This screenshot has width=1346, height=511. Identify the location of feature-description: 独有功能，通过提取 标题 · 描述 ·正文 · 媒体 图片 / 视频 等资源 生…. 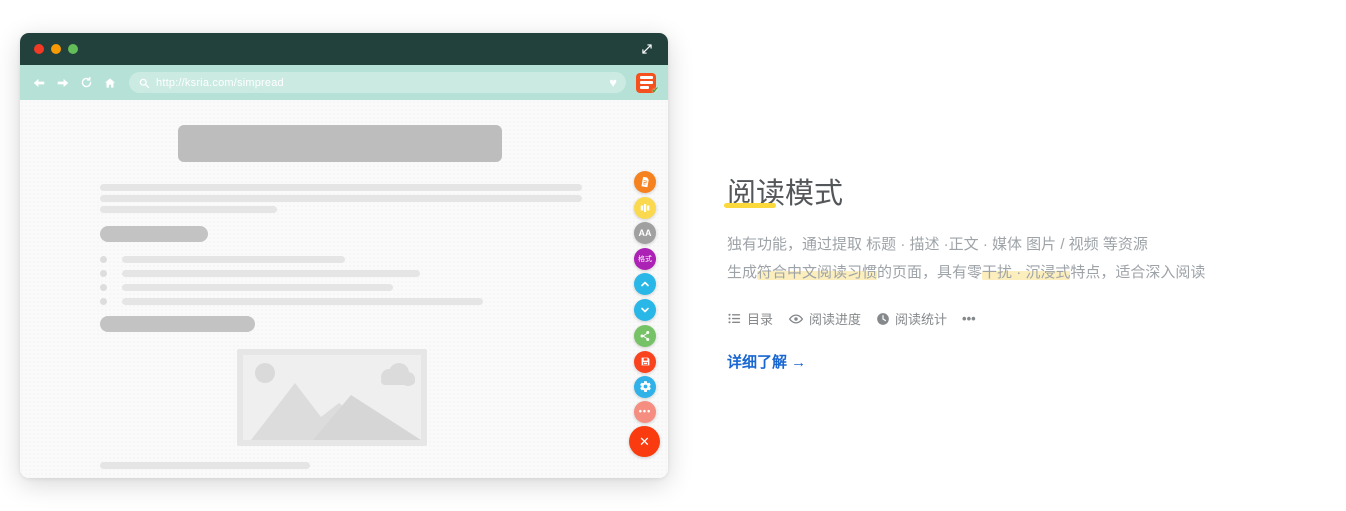
(1014, 259).